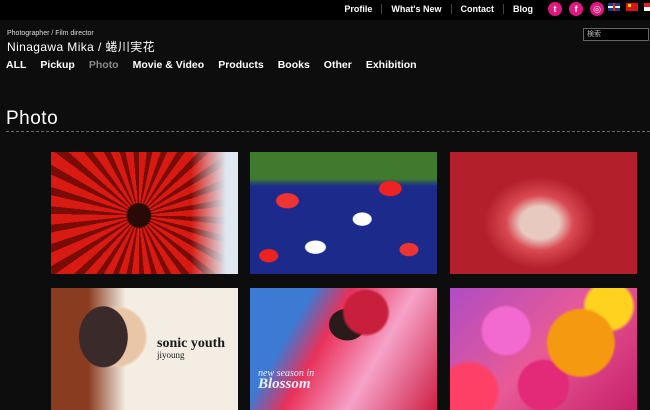 Image resolution: width=650 pixels, height=410 pixels. I want to click on photo-thumb-red-flower, so click(144, 213).